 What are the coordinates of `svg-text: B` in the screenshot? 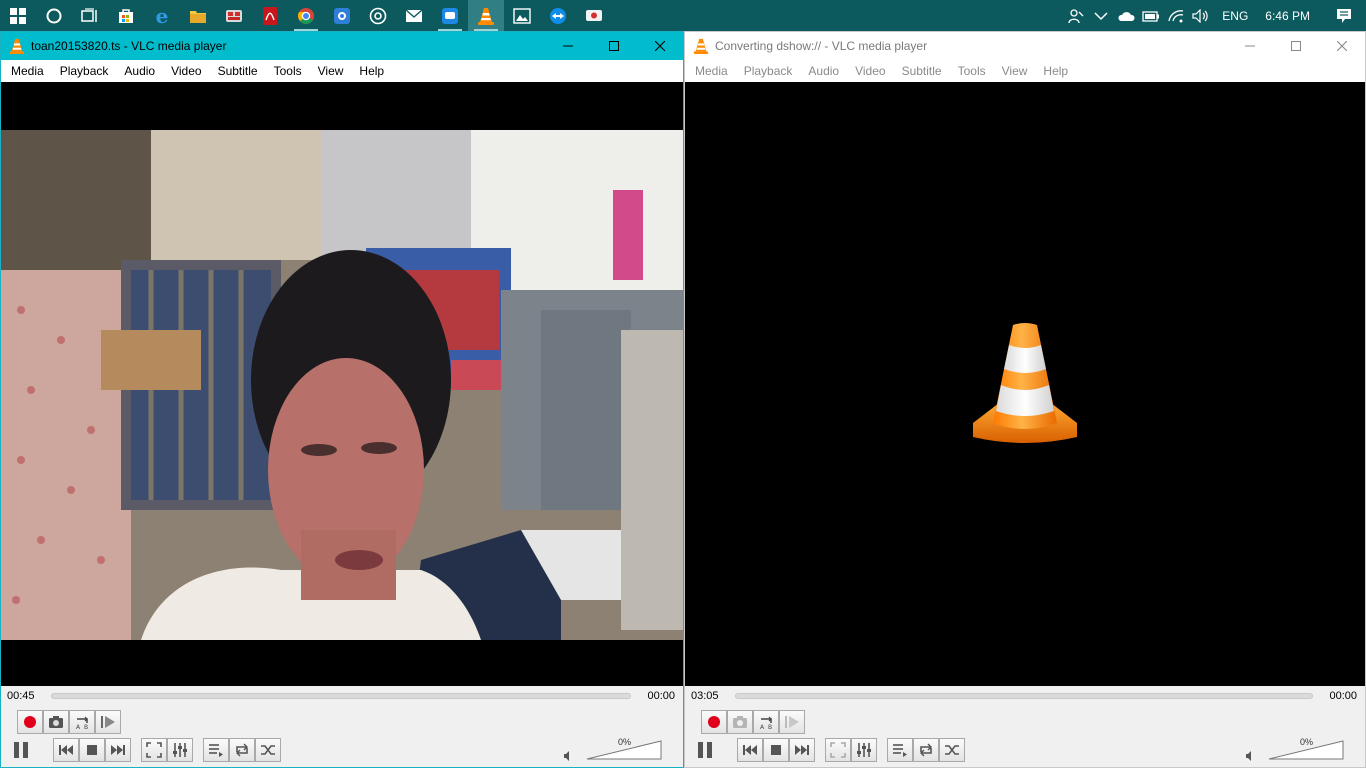 It's located at (770, 727).